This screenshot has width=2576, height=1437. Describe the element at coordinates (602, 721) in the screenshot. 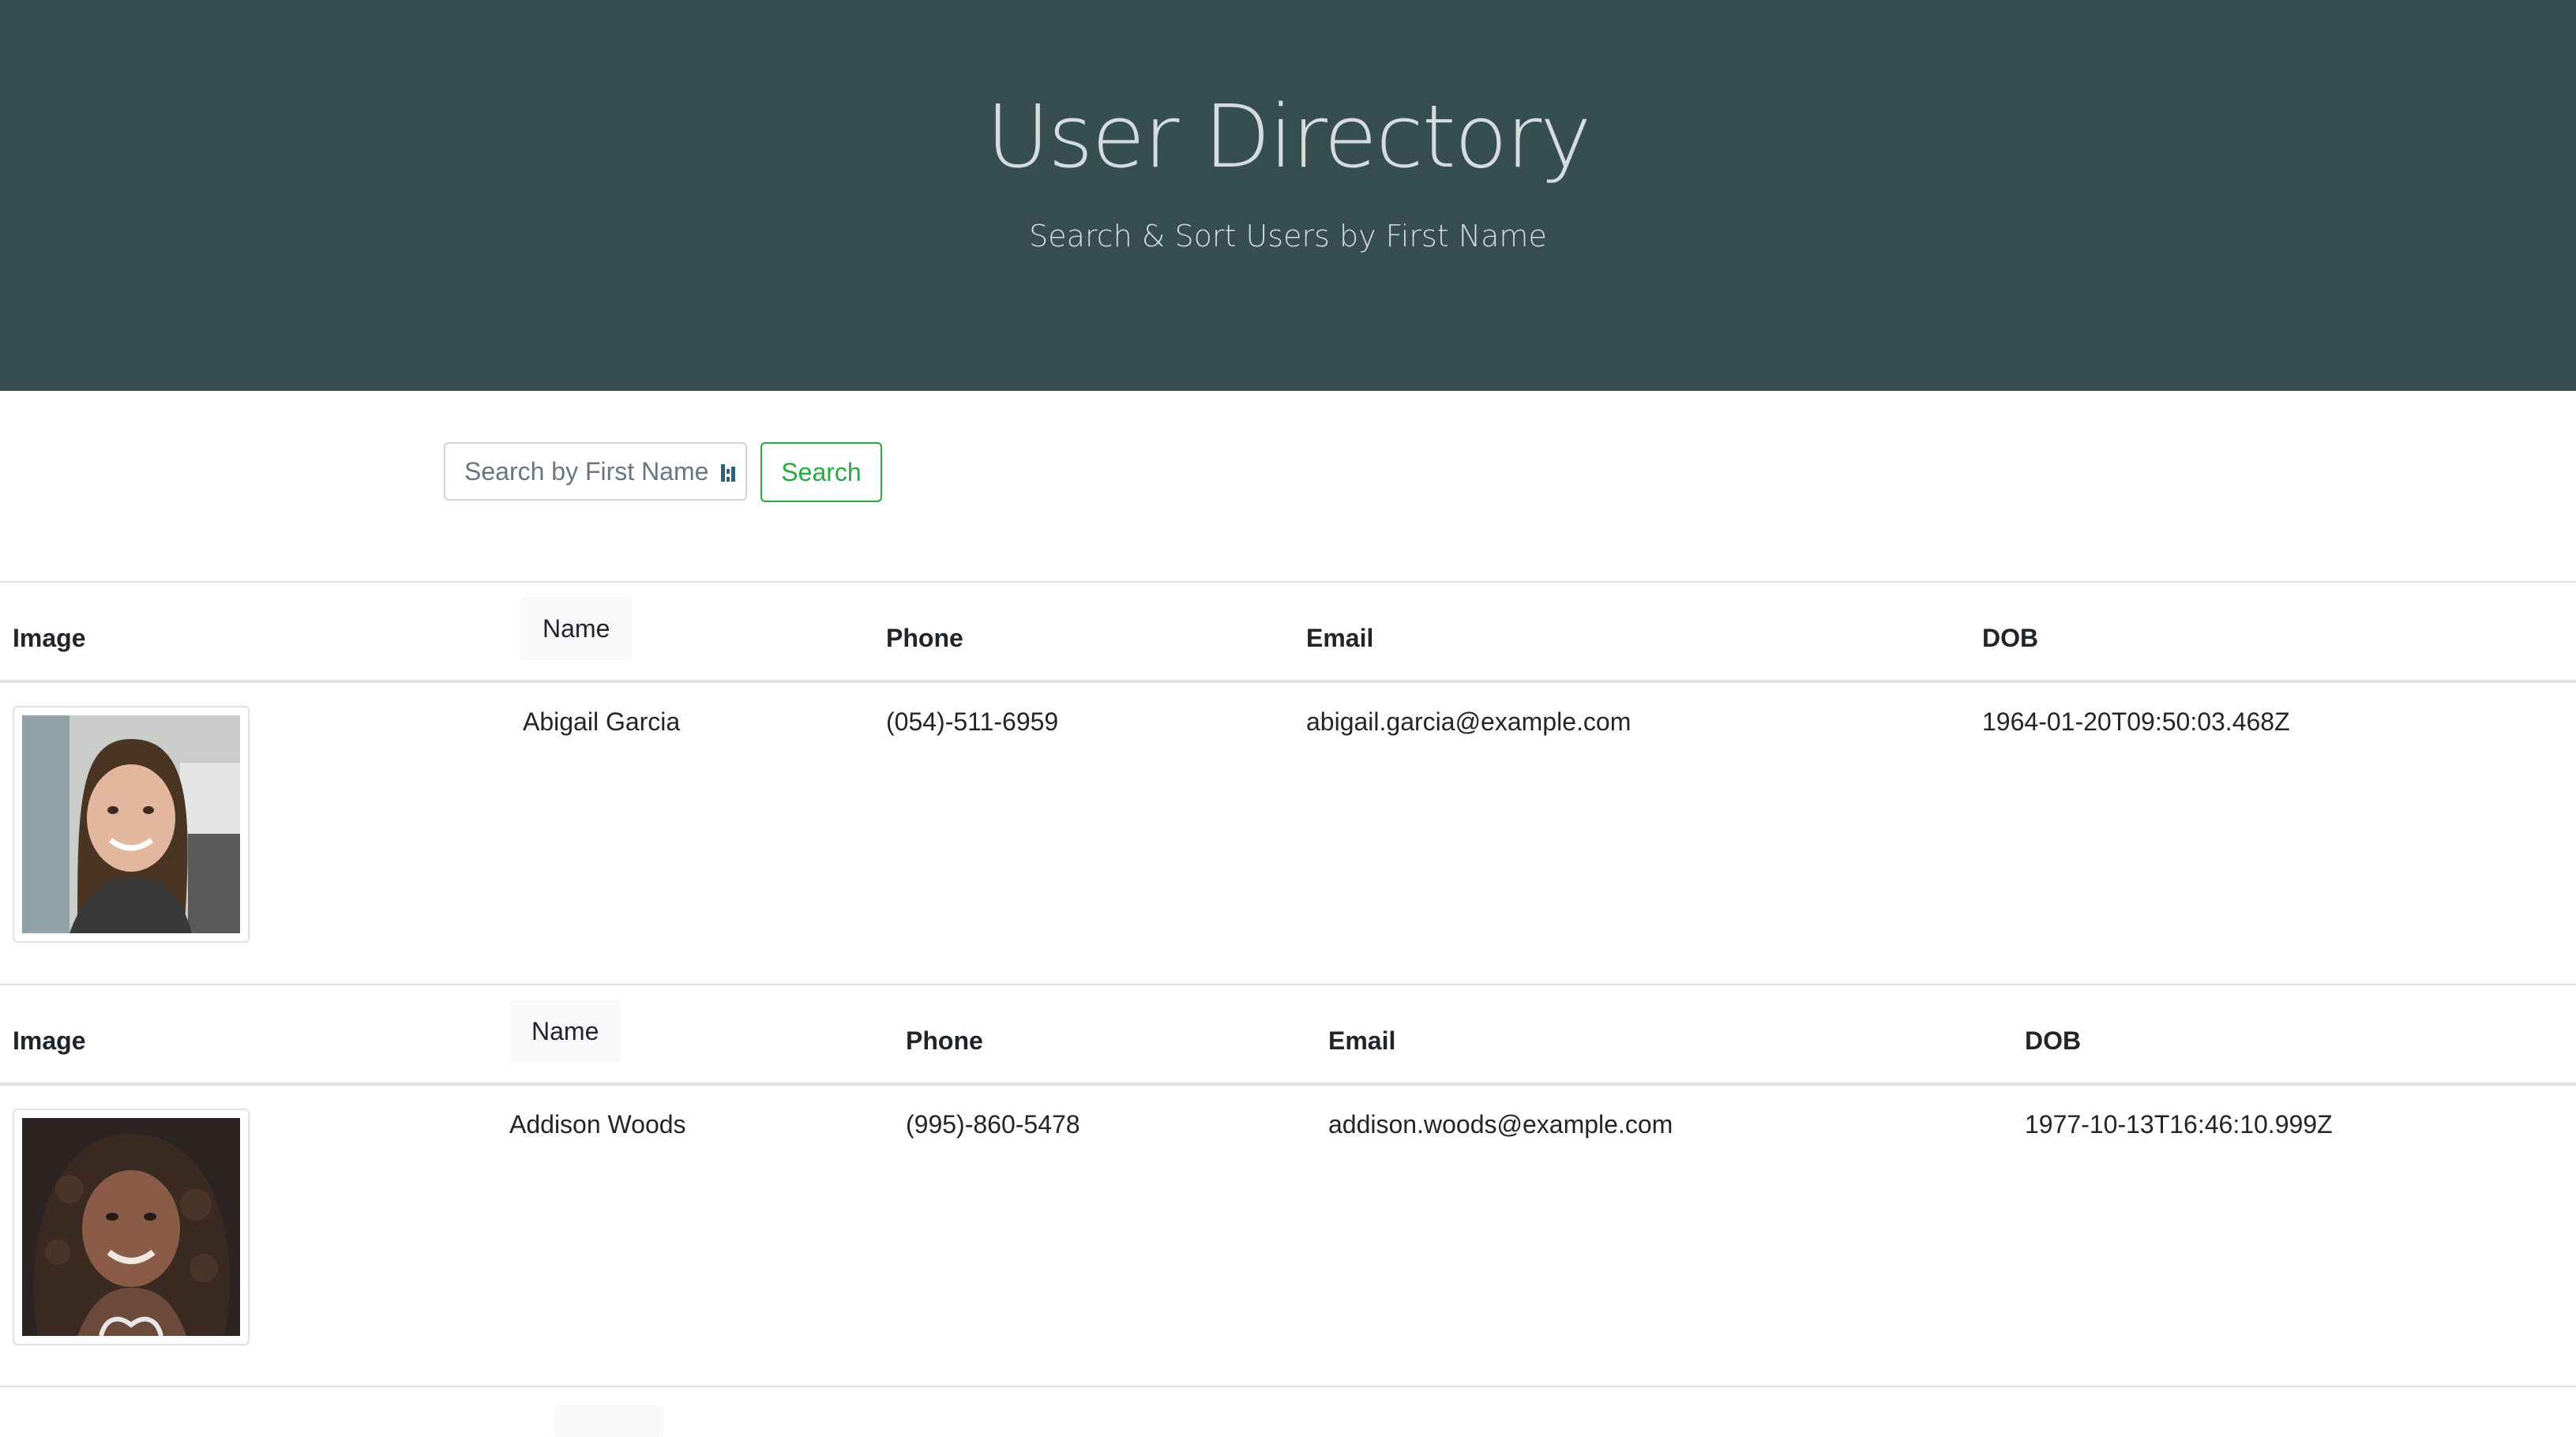

I see `user-name: Abigail Garcia` at that location.